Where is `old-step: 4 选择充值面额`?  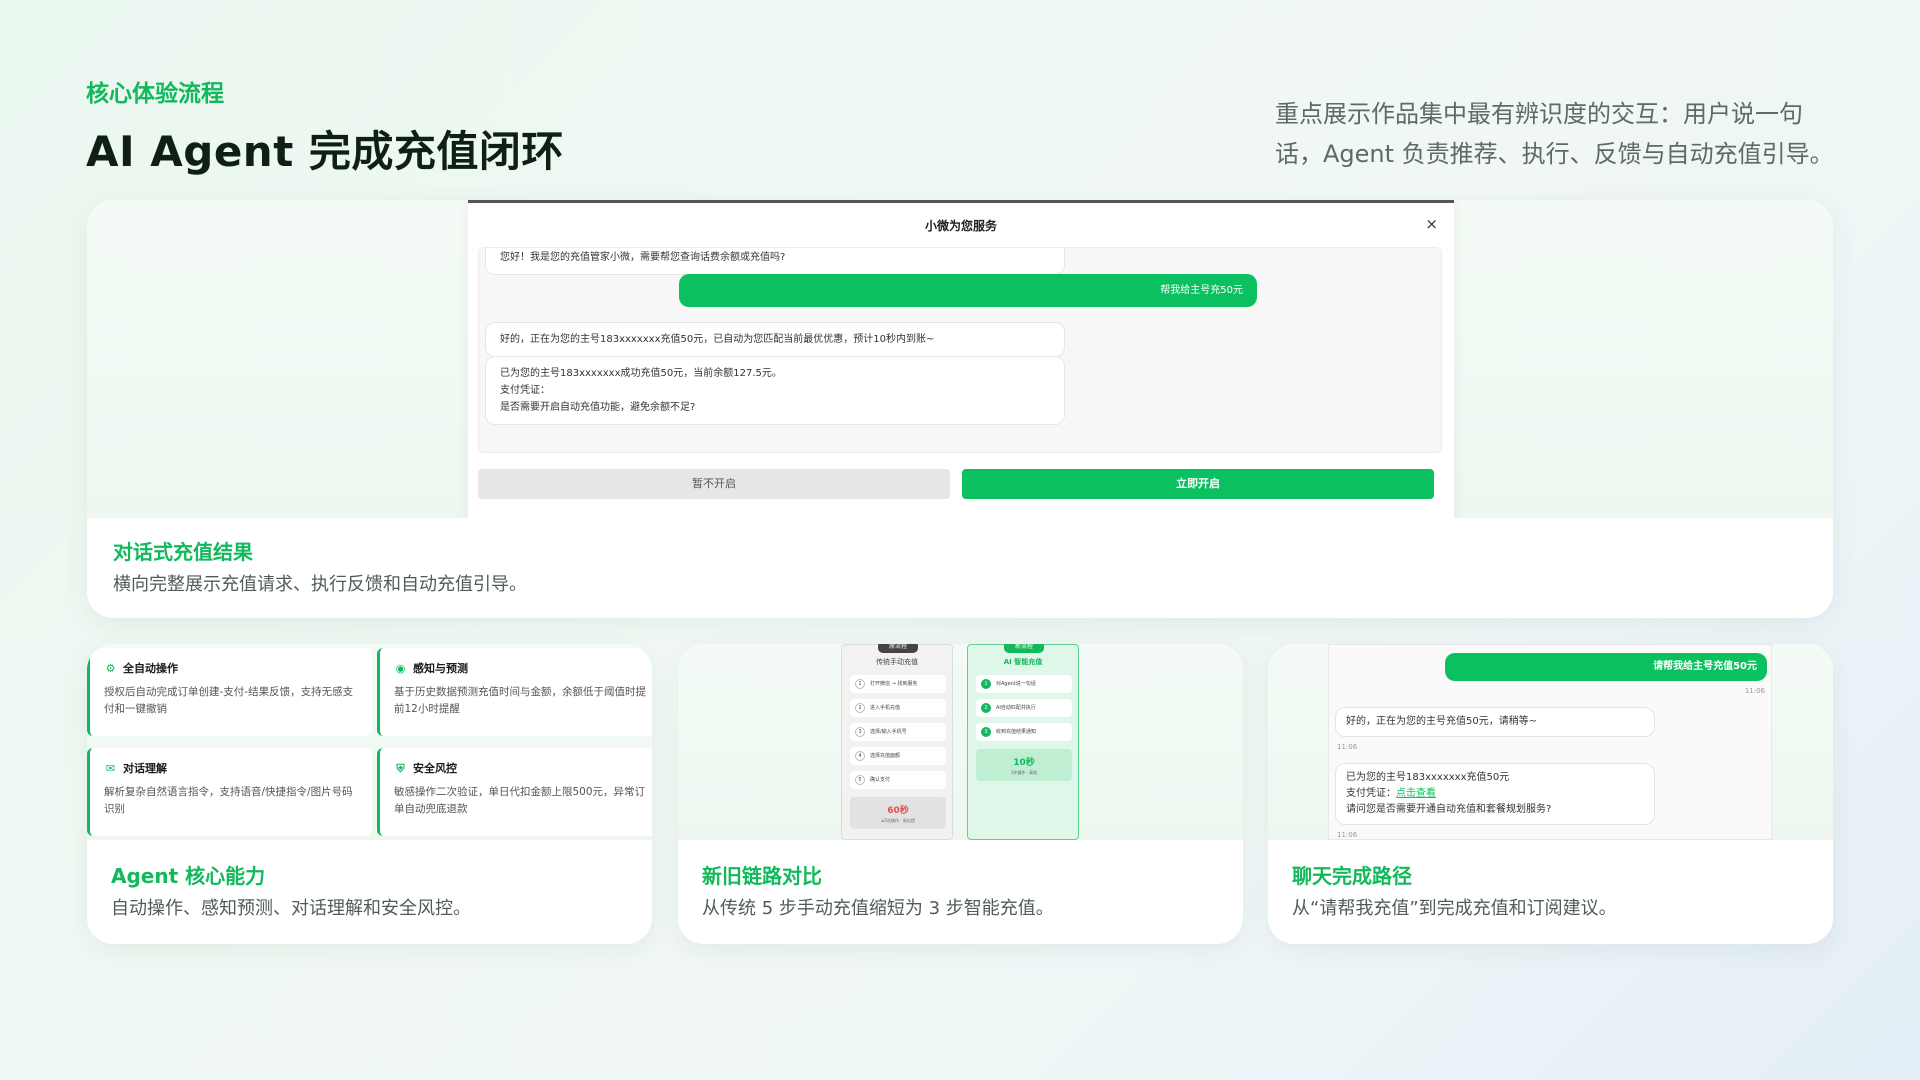
old-step: 4 选择充值面额 is located at coordinates (898, 756).